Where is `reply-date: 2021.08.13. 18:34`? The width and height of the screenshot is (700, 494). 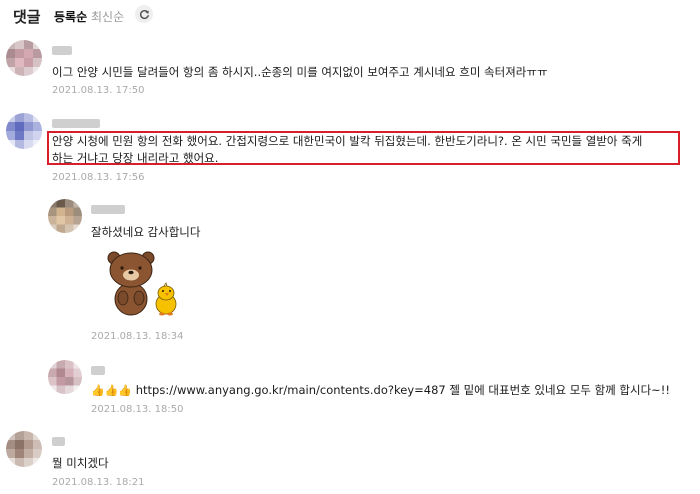 reply-date: 2021.08.13. 18:34 is located at coordinates (137, 336).